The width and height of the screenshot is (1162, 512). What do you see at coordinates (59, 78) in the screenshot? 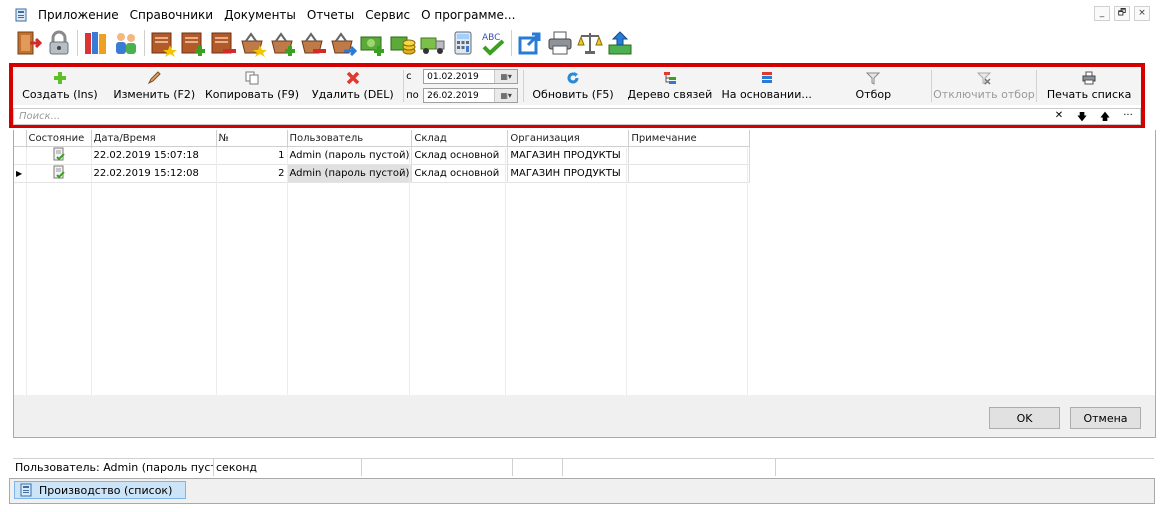
I see `plus-icon` at bounding box center [59, 78].